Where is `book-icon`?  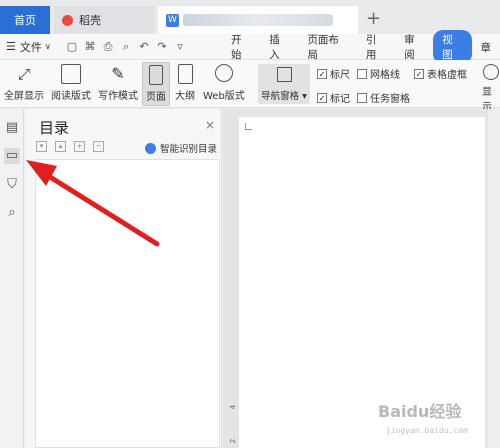 book-icon is located at coordinates (71, 74).